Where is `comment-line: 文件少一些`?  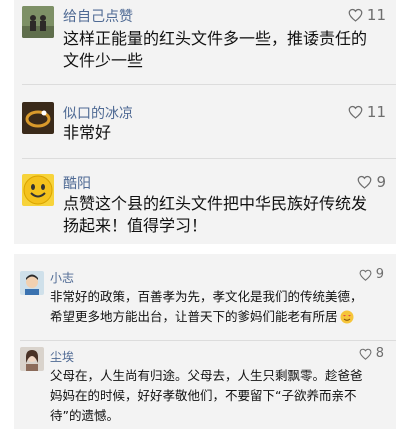
comment-line: 文件少一些 is located at coordinates (103, 60).